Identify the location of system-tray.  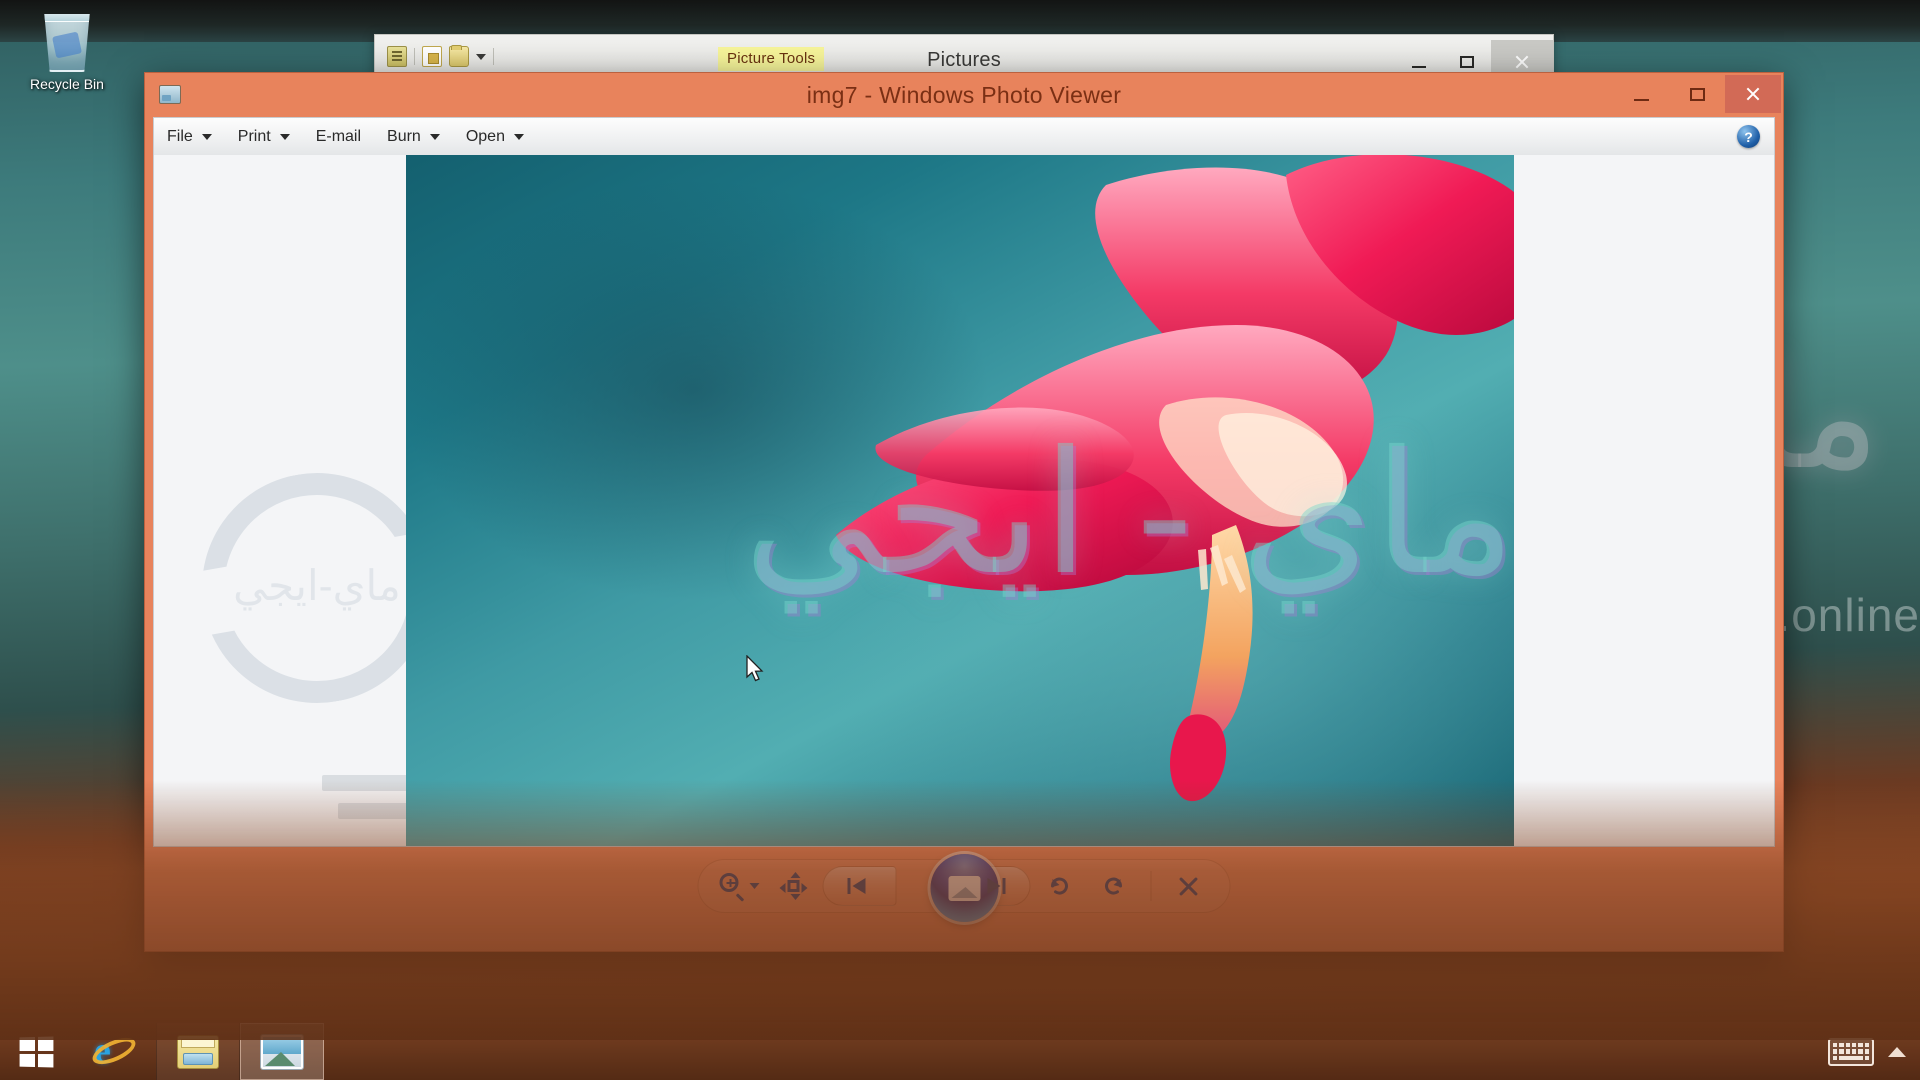
(1874, 1051).